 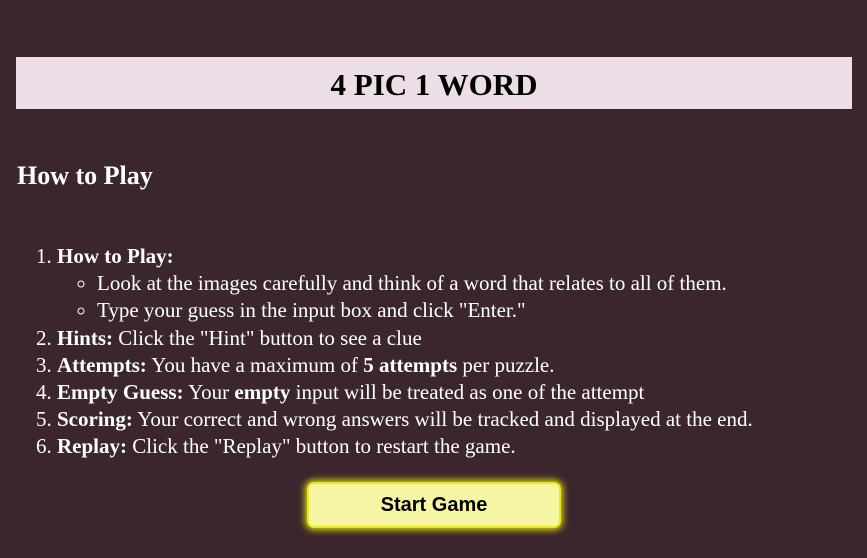 What do you see at coordinates (95, 419) in the screenshot?
I see `rule-label: Scoring:` at bounding box center [95, 419].